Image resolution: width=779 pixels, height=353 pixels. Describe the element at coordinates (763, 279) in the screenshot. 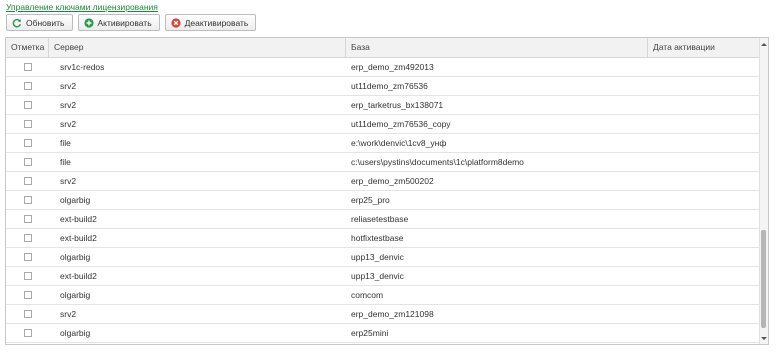

I see `scroll-thumb` at that location.